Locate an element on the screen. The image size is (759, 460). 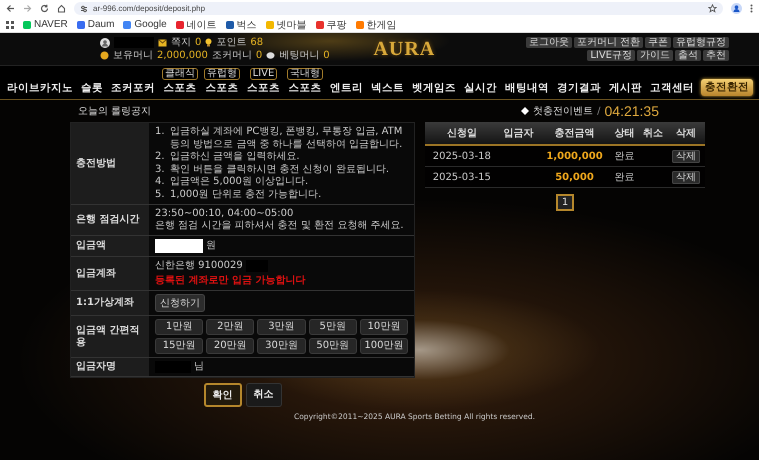
quick-amount-button: 3만원 is located at coordinates (281, 327).